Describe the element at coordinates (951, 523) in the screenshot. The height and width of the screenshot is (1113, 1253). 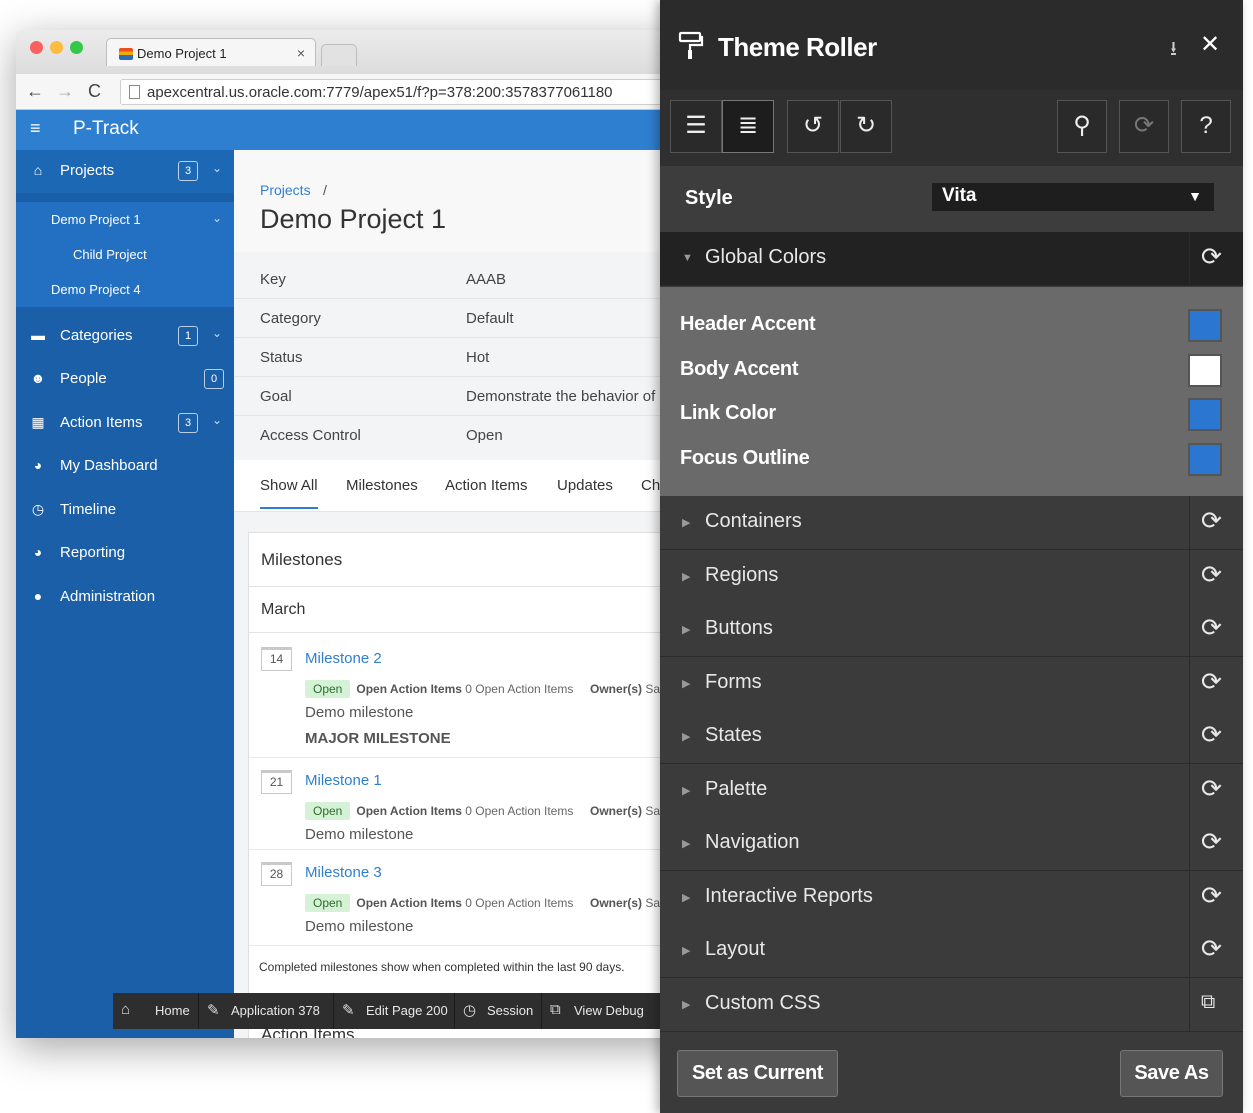
I see `group-containers: ▶ Containers ⟳` at that location.